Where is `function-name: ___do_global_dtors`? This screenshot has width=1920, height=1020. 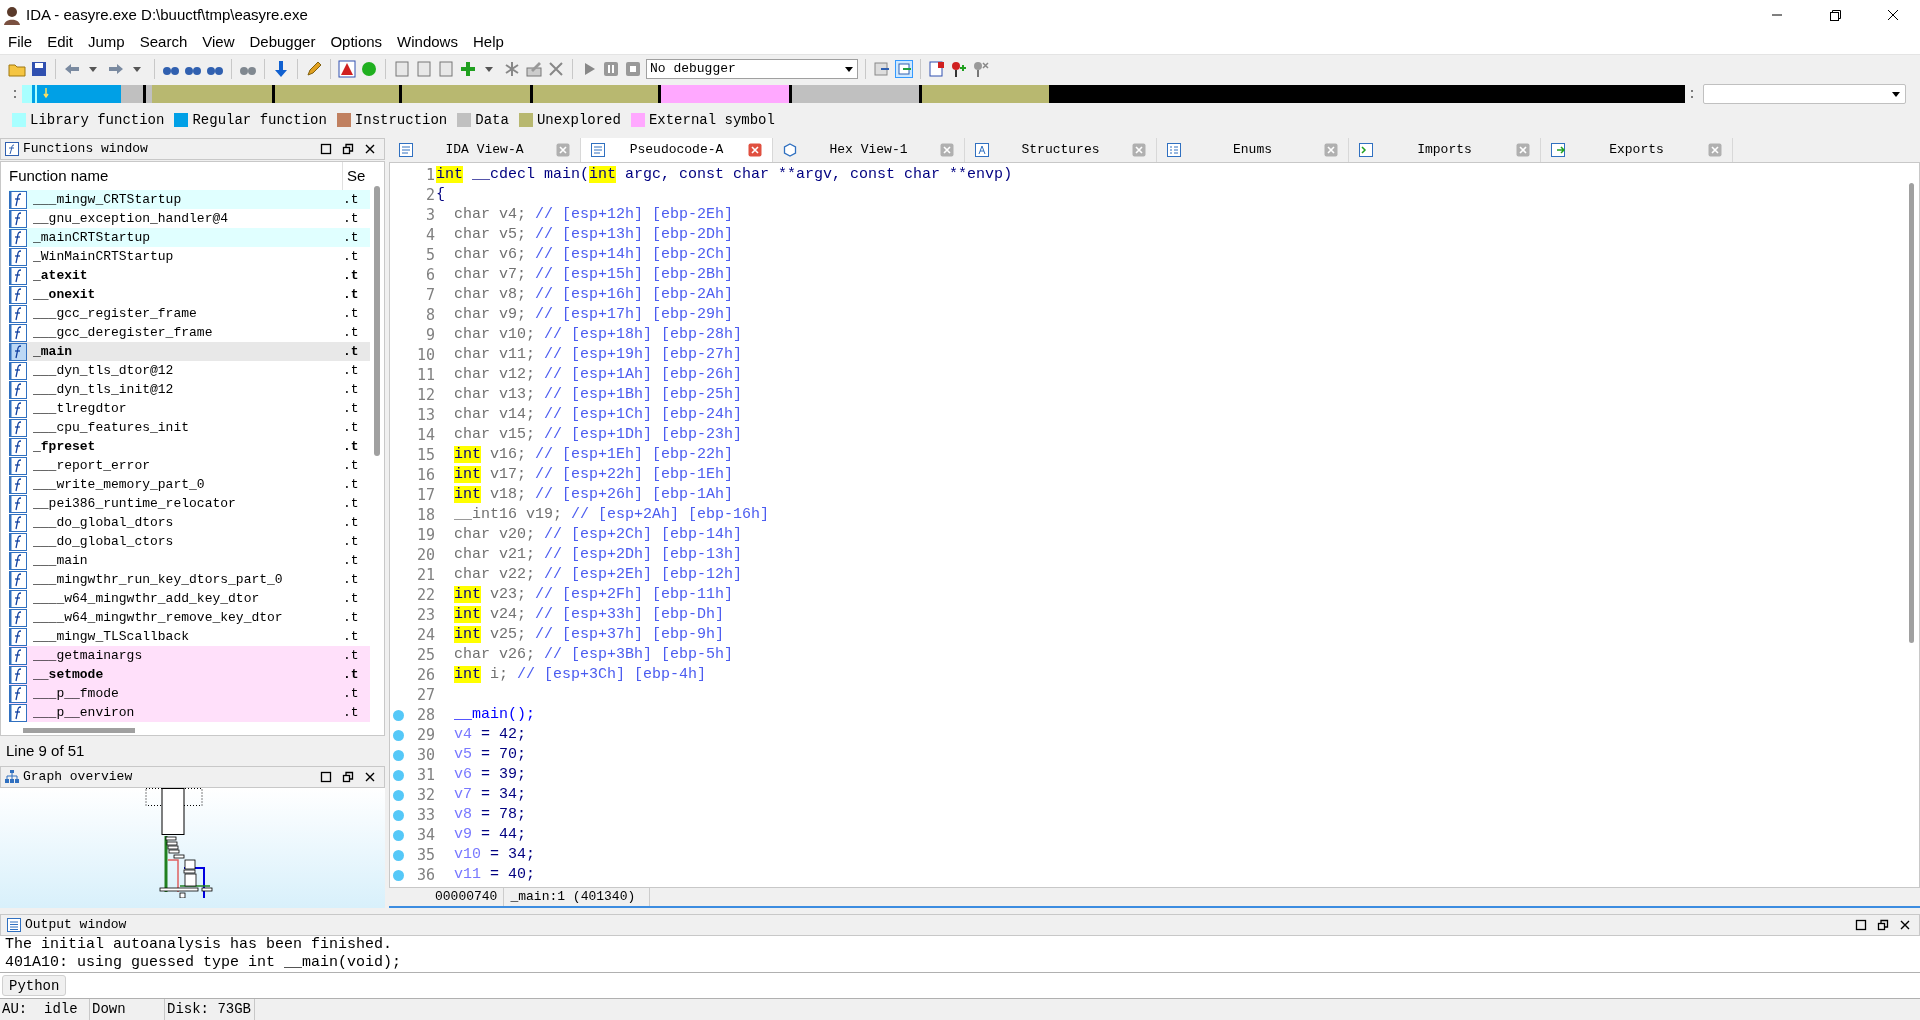 function-name: ___do_global_dtors is located at coordinates (103, 522).